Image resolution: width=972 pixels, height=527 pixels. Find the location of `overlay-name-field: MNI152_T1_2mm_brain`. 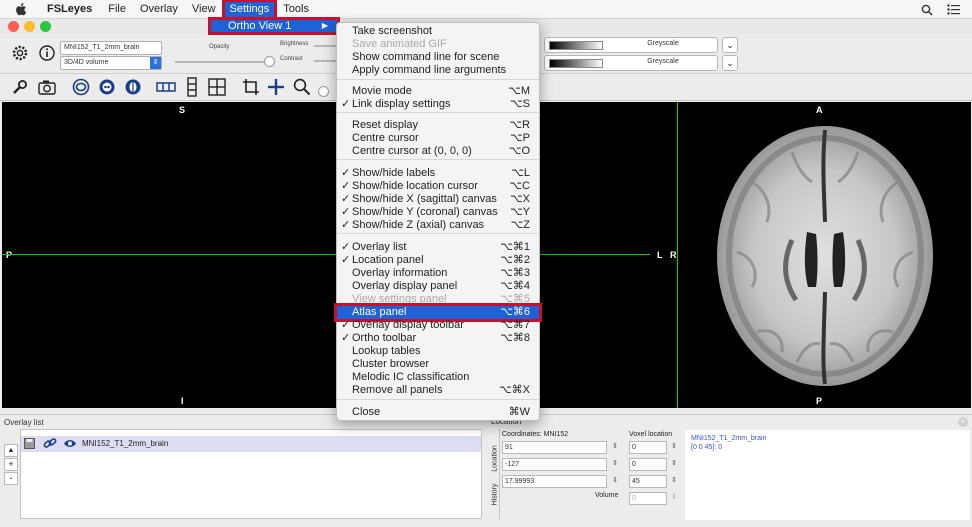

overlay-name-field: MNI152_T1_2mm_brain is located at coordinates (111, 48).